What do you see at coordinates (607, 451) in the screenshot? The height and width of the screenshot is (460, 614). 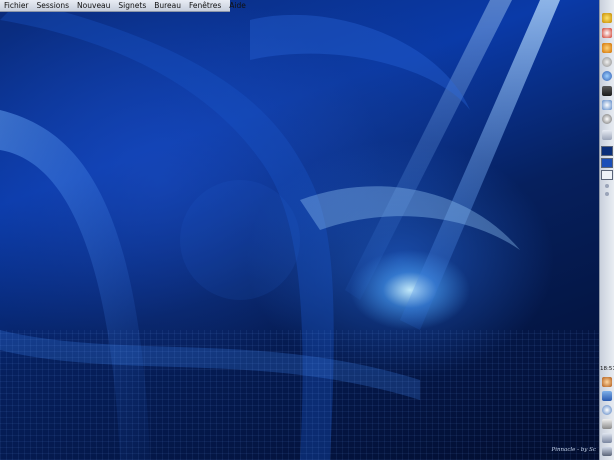 I see `kmix-icon` at bounding box center [607, 451].